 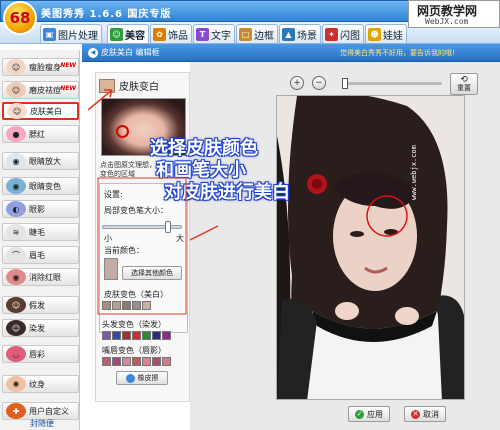 I want to click on panel-title-text: 皮肤变白, so click(x=139, y=87).